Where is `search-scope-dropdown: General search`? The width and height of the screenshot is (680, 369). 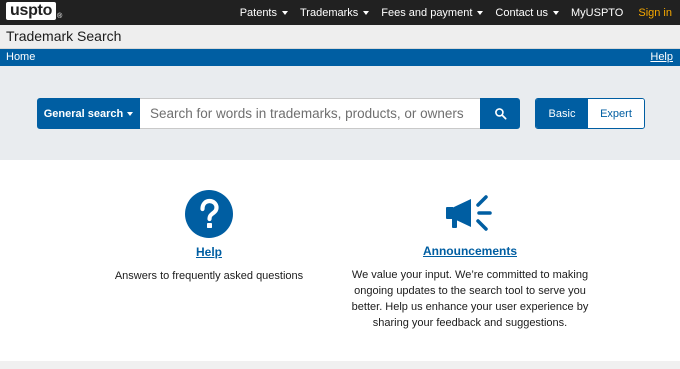
search-scope-dropdown: General search is located at coordinates (88, 113).